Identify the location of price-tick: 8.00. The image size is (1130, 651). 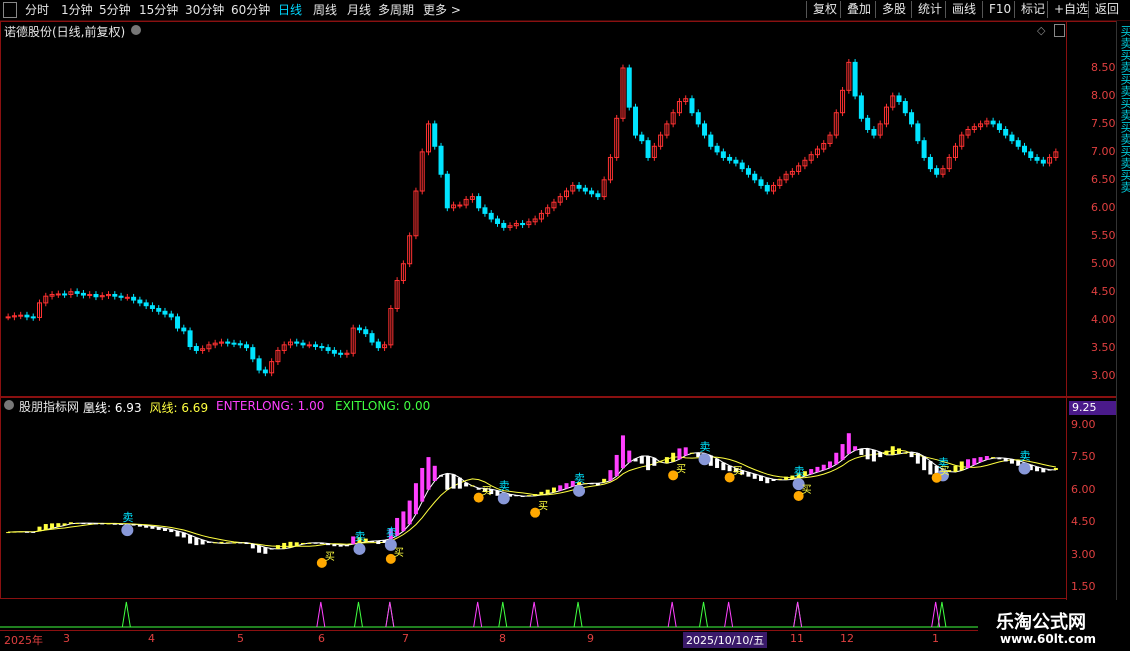
(1103, 95).